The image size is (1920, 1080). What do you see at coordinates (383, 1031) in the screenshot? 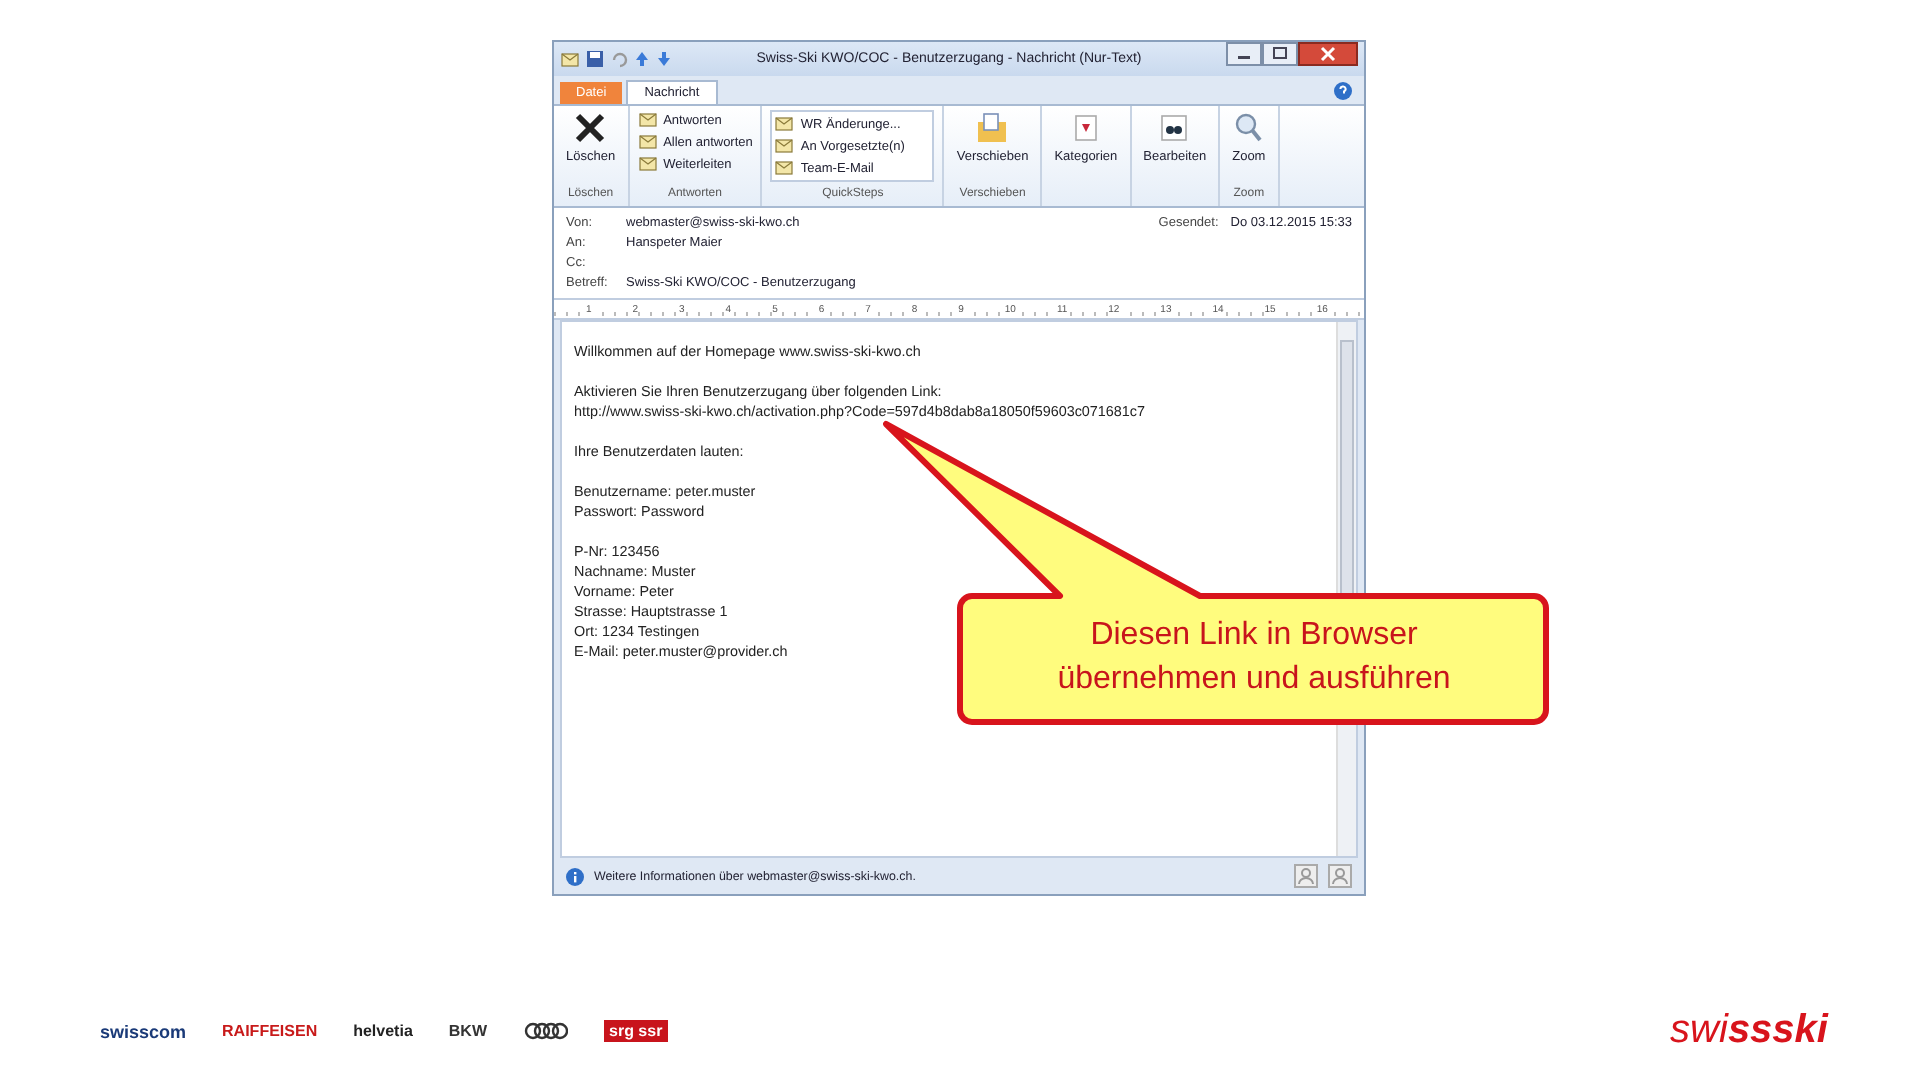
I see `sponsor-logo: helvetia` at bounding box center [383, 1031].